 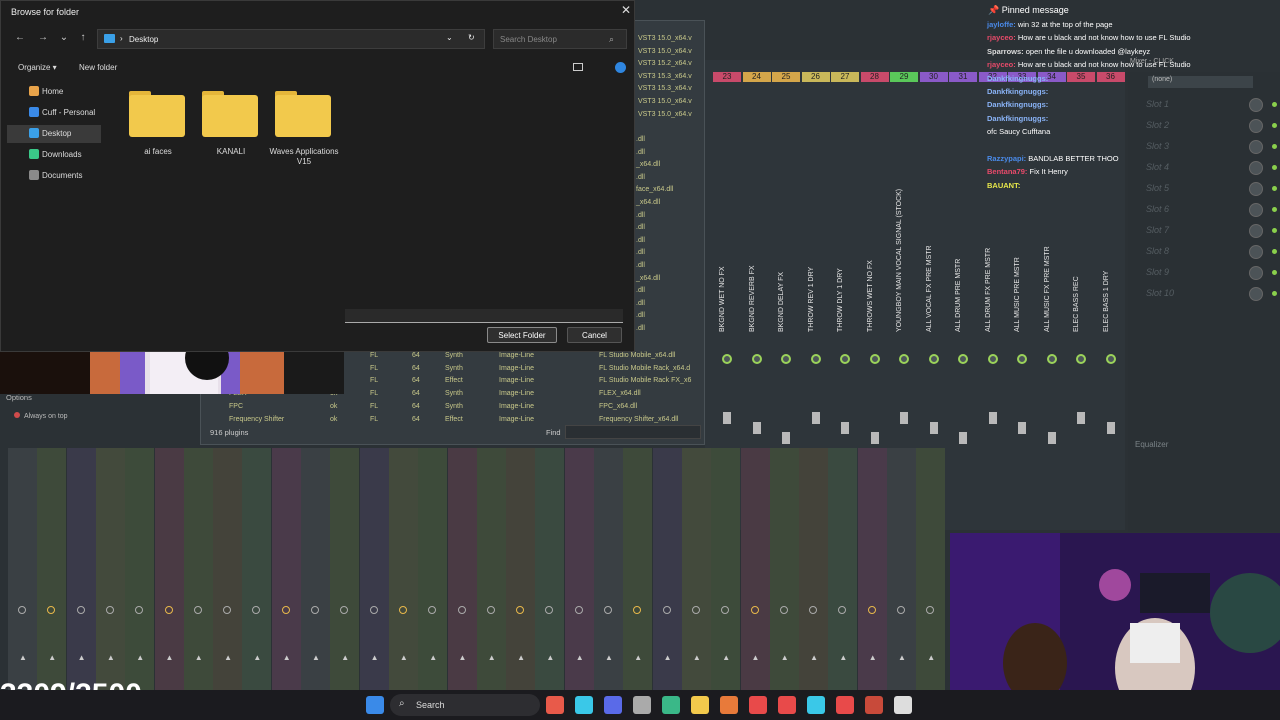 I want to click on mixer-slot: Slot 8, so click(x=1206, y=252).